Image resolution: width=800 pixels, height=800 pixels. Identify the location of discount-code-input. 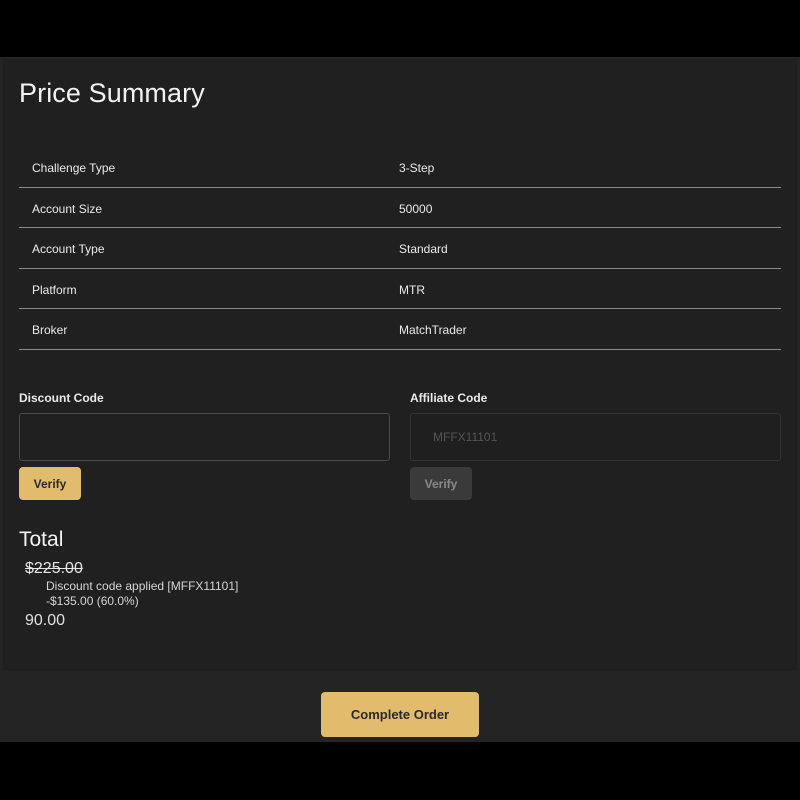
(204, 437).